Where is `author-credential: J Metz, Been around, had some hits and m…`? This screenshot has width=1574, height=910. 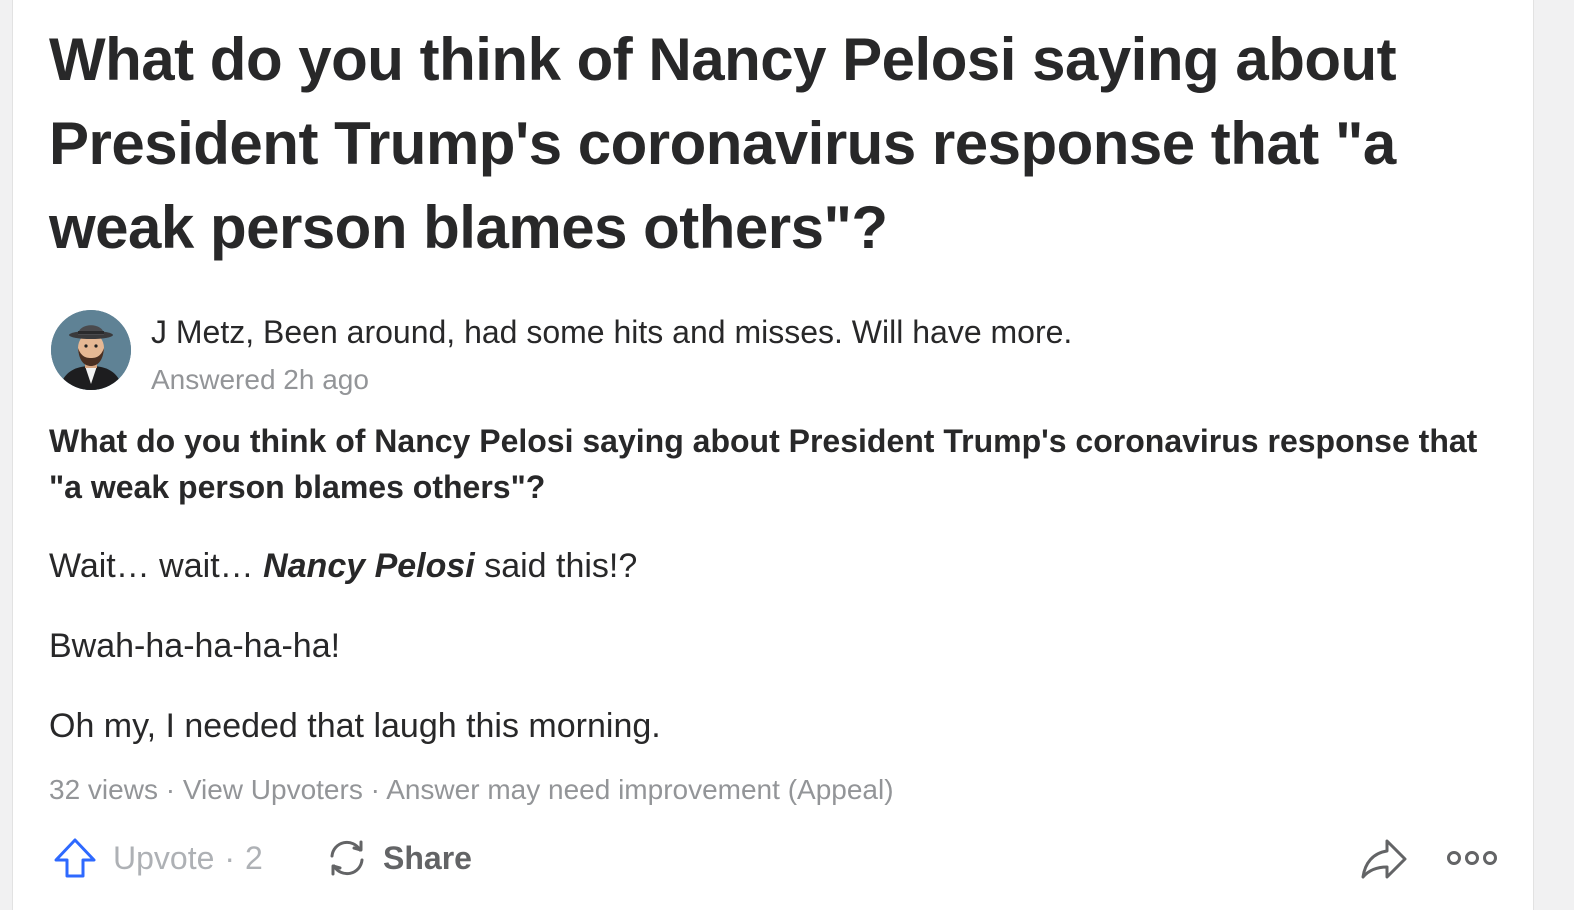 author-credential: J Metz, Been around, had some hits and m… is located at coordinates (611, 332).